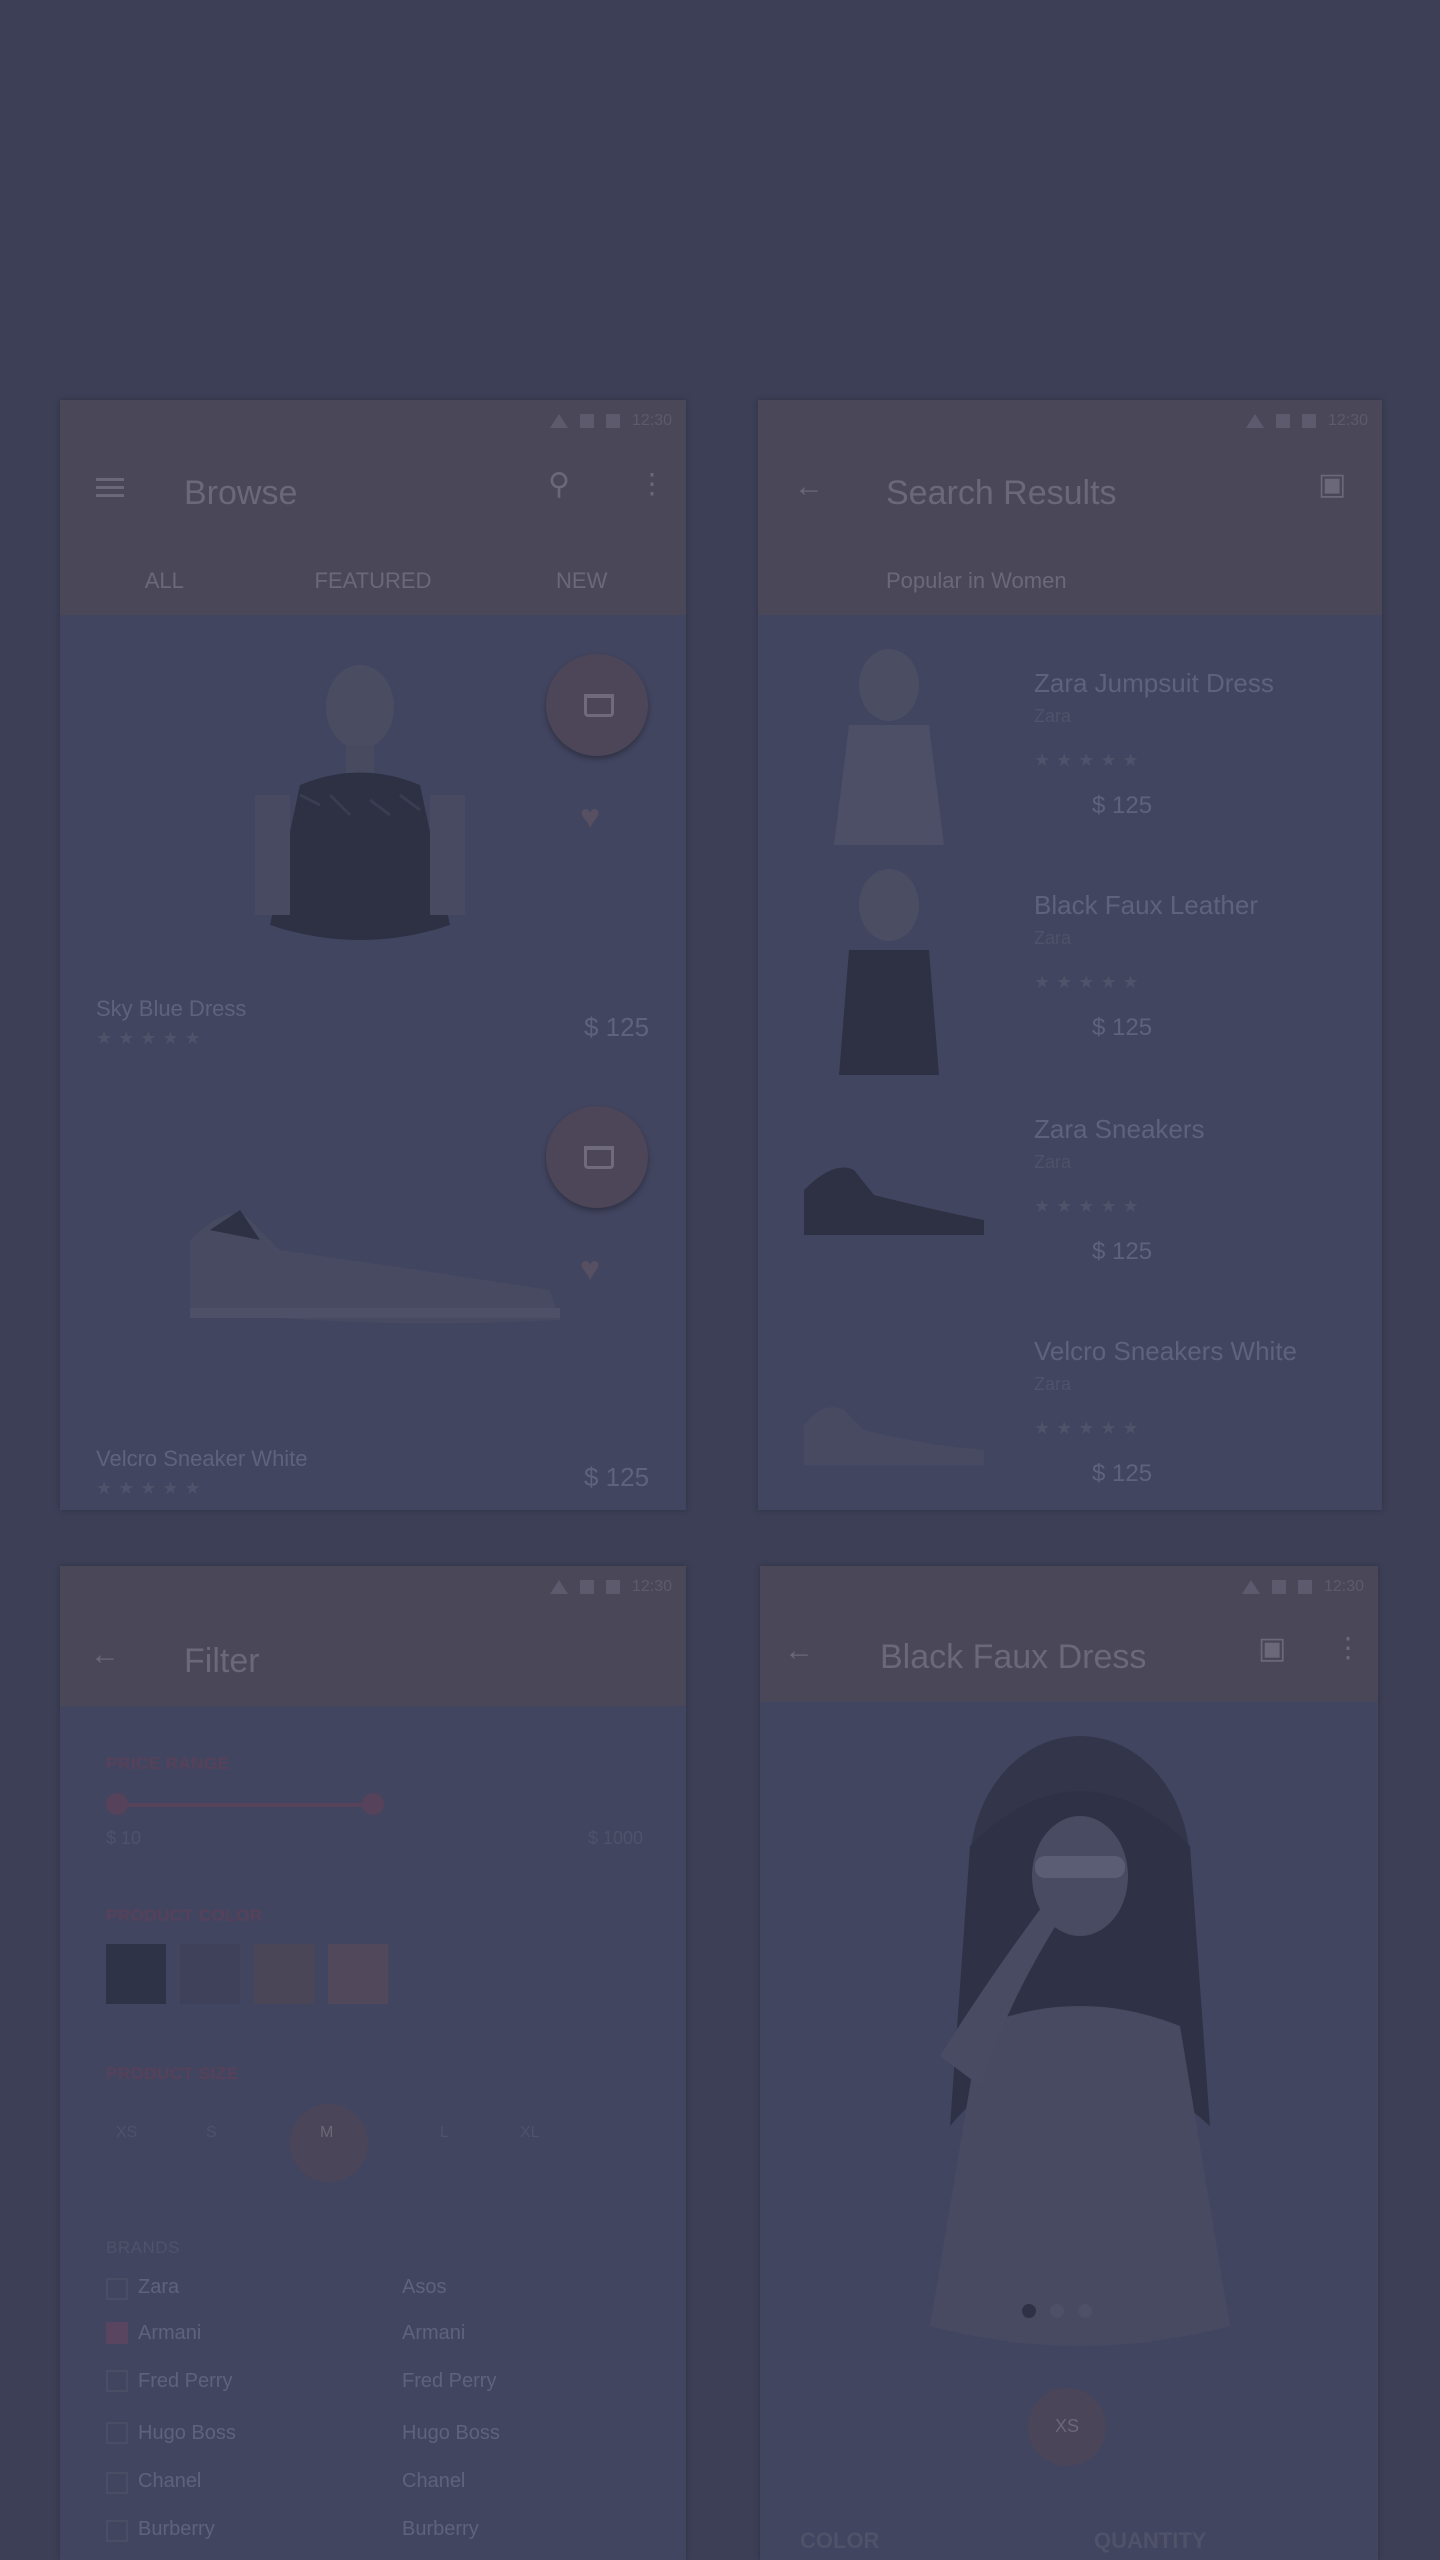 This screenshot has height=2560, width=1440. Describe the element at coordinates (530, 2133) in the screenshot. I see `size-option-xl: XL` at that location.